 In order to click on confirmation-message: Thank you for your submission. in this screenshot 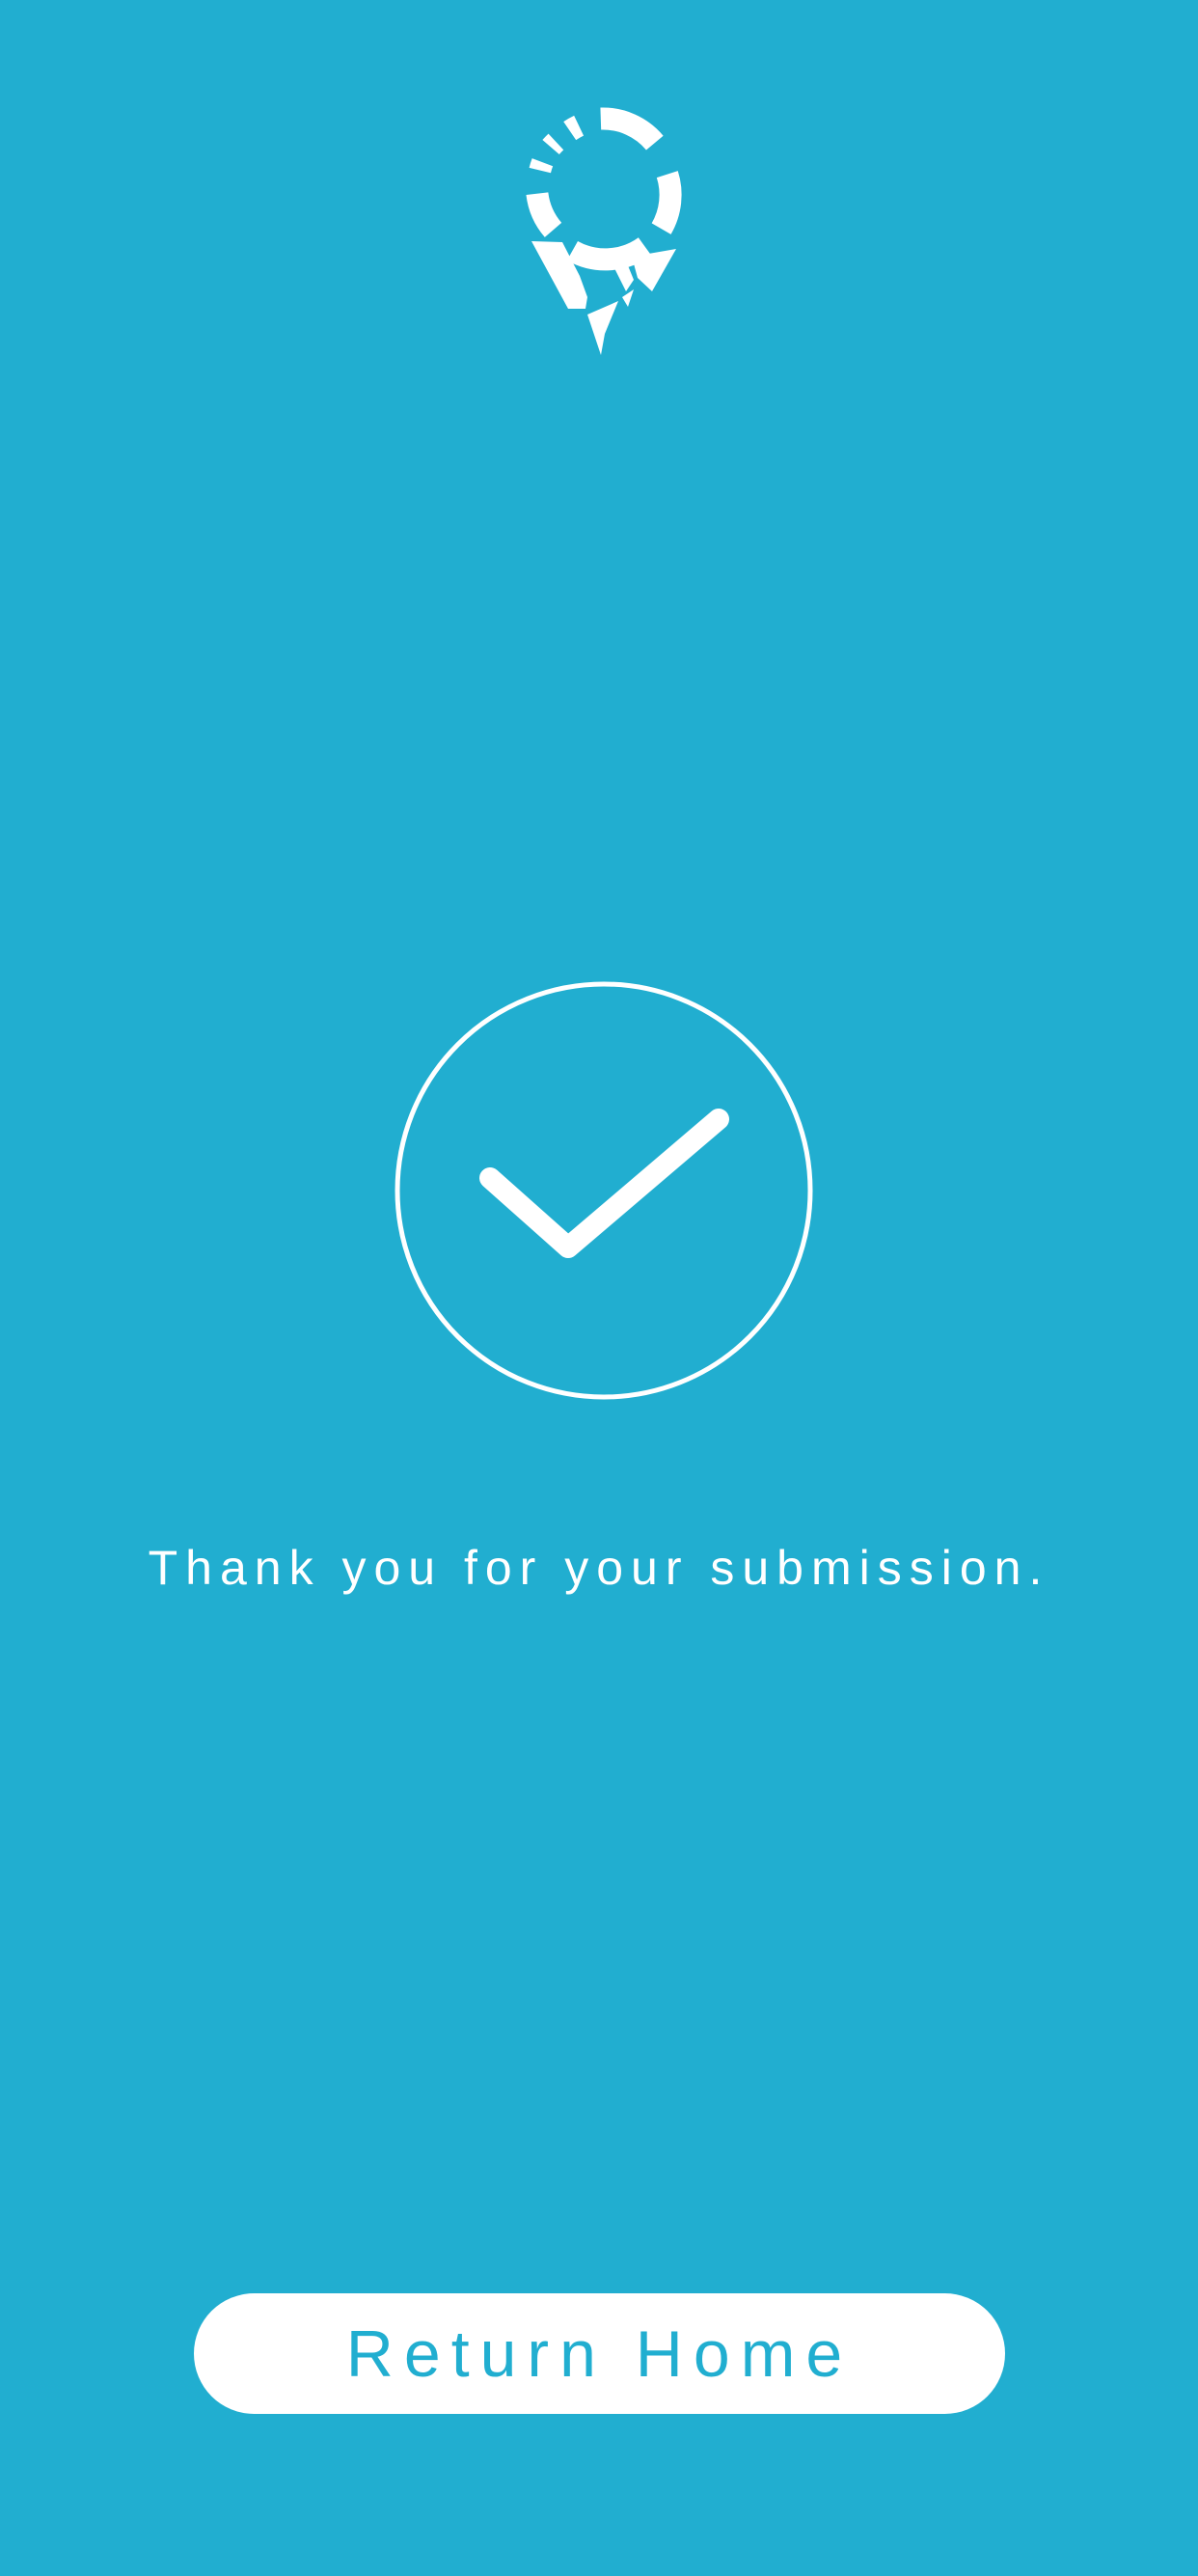, I will do `click(599, 1568)`.